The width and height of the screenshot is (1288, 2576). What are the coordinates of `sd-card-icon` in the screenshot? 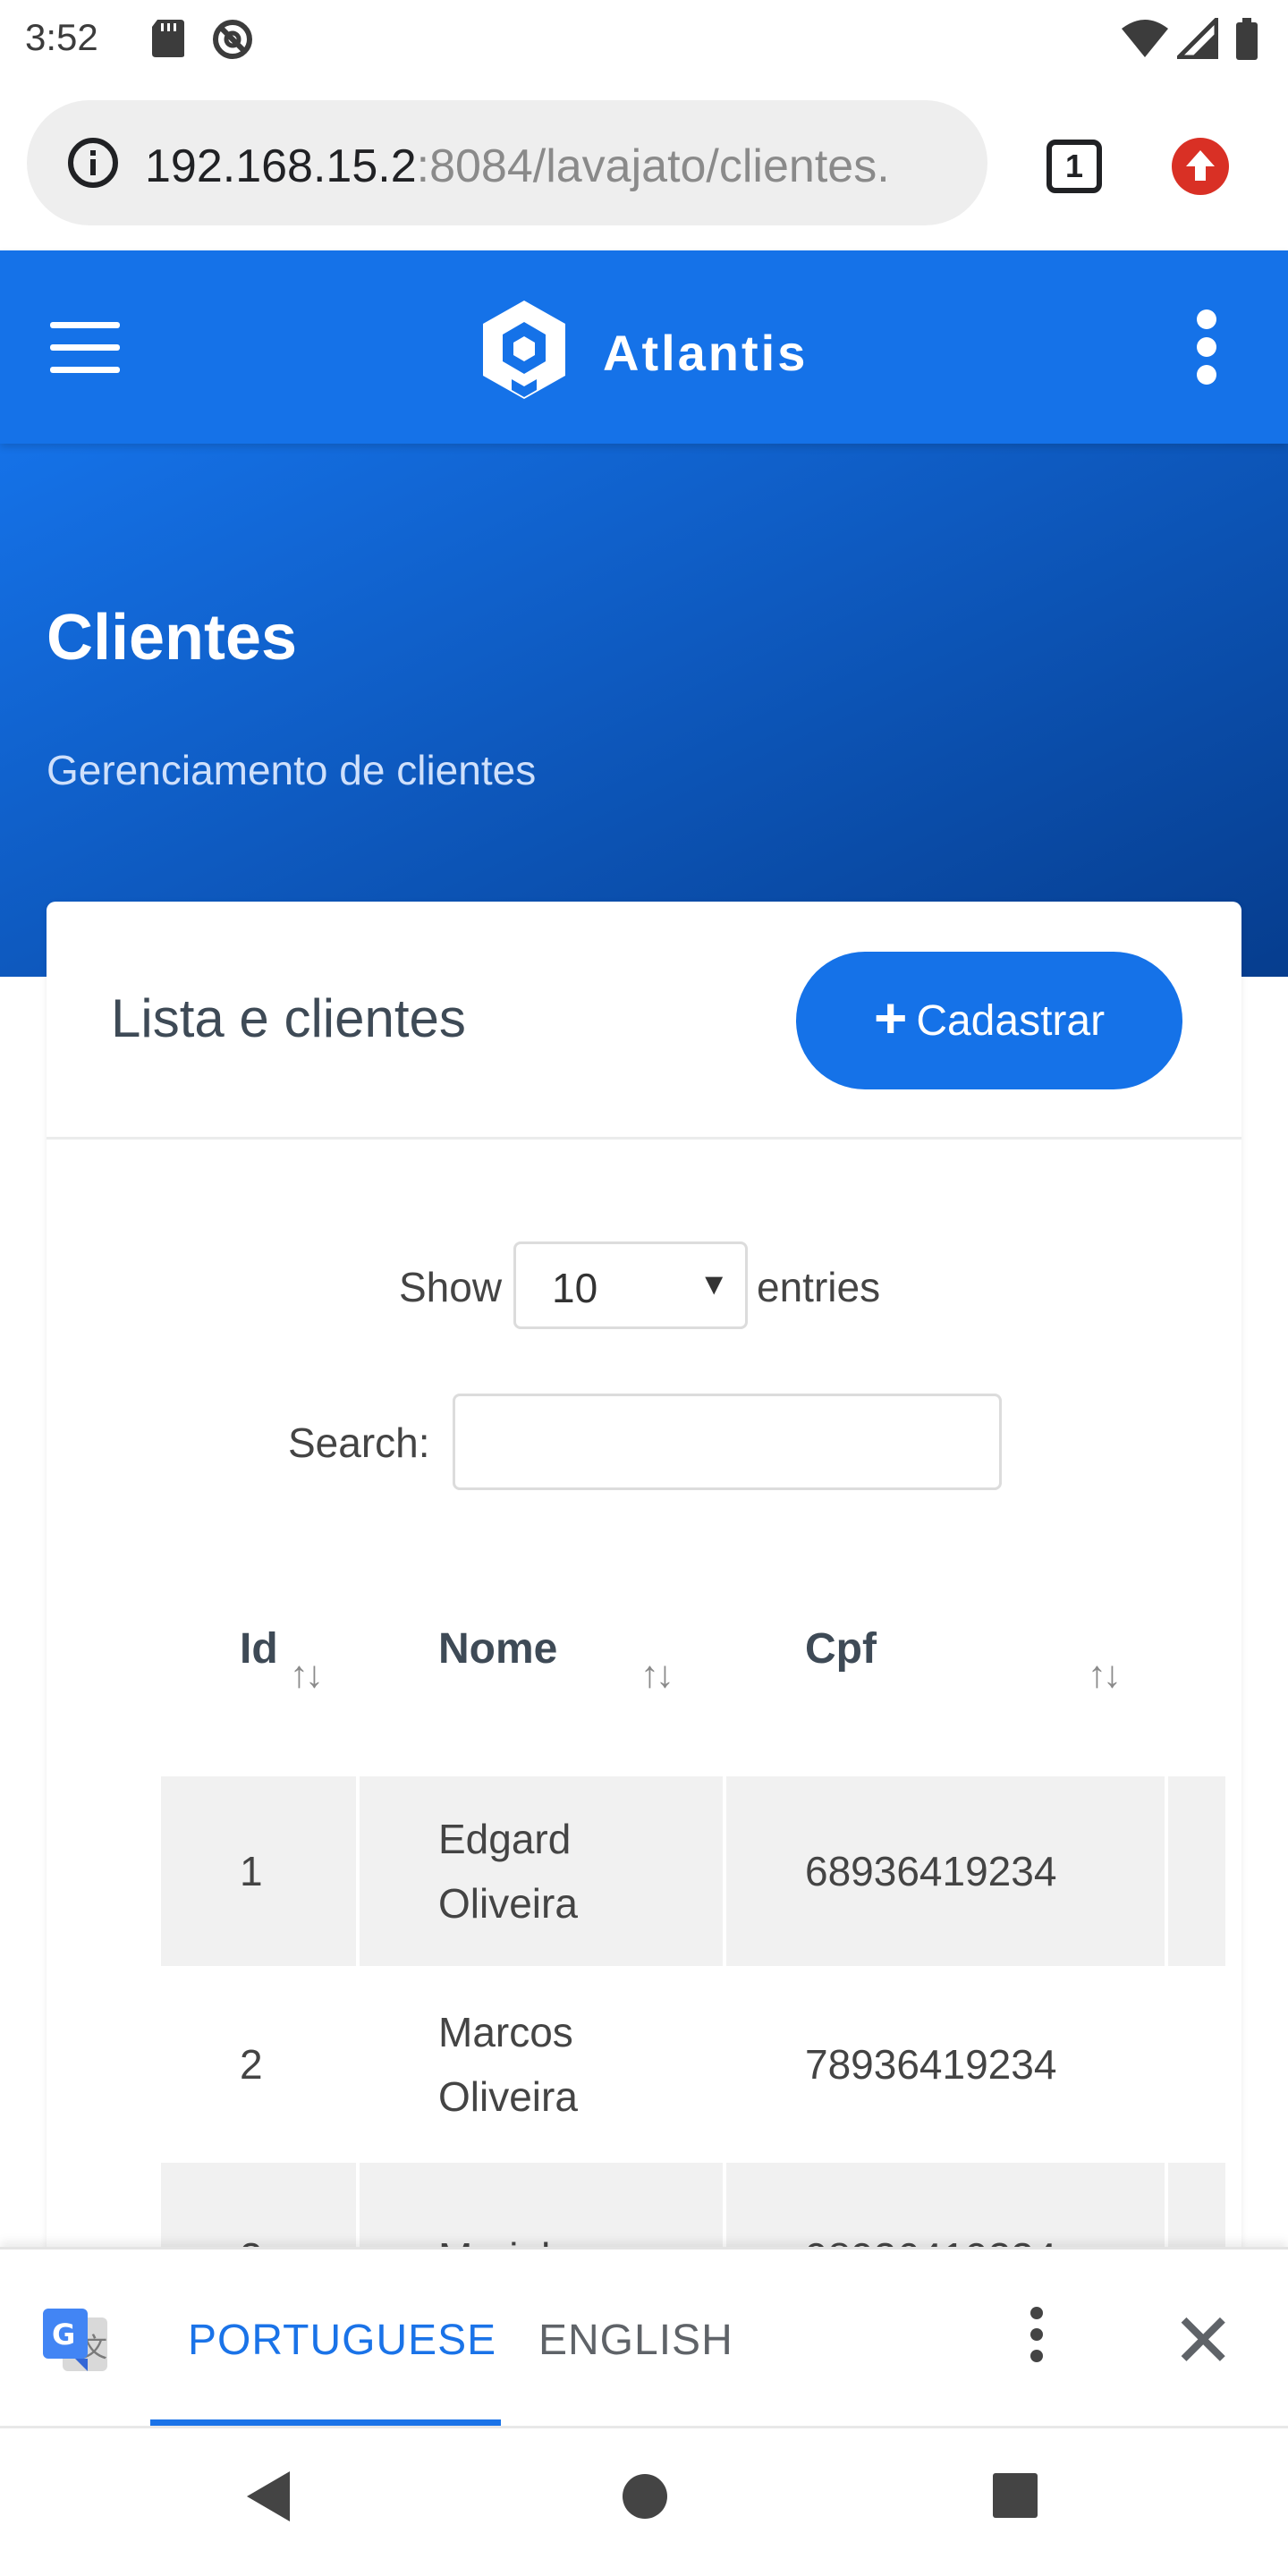 It's located at (168, 41).